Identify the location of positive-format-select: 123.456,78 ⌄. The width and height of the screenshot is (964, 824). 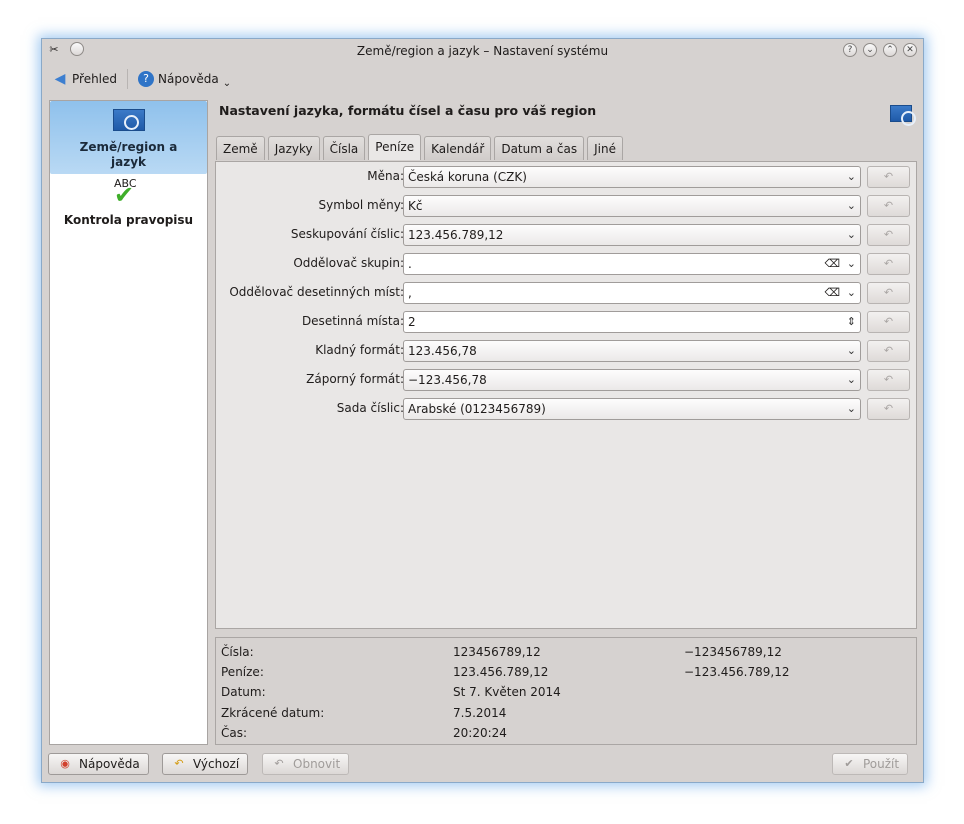
(632, 351).